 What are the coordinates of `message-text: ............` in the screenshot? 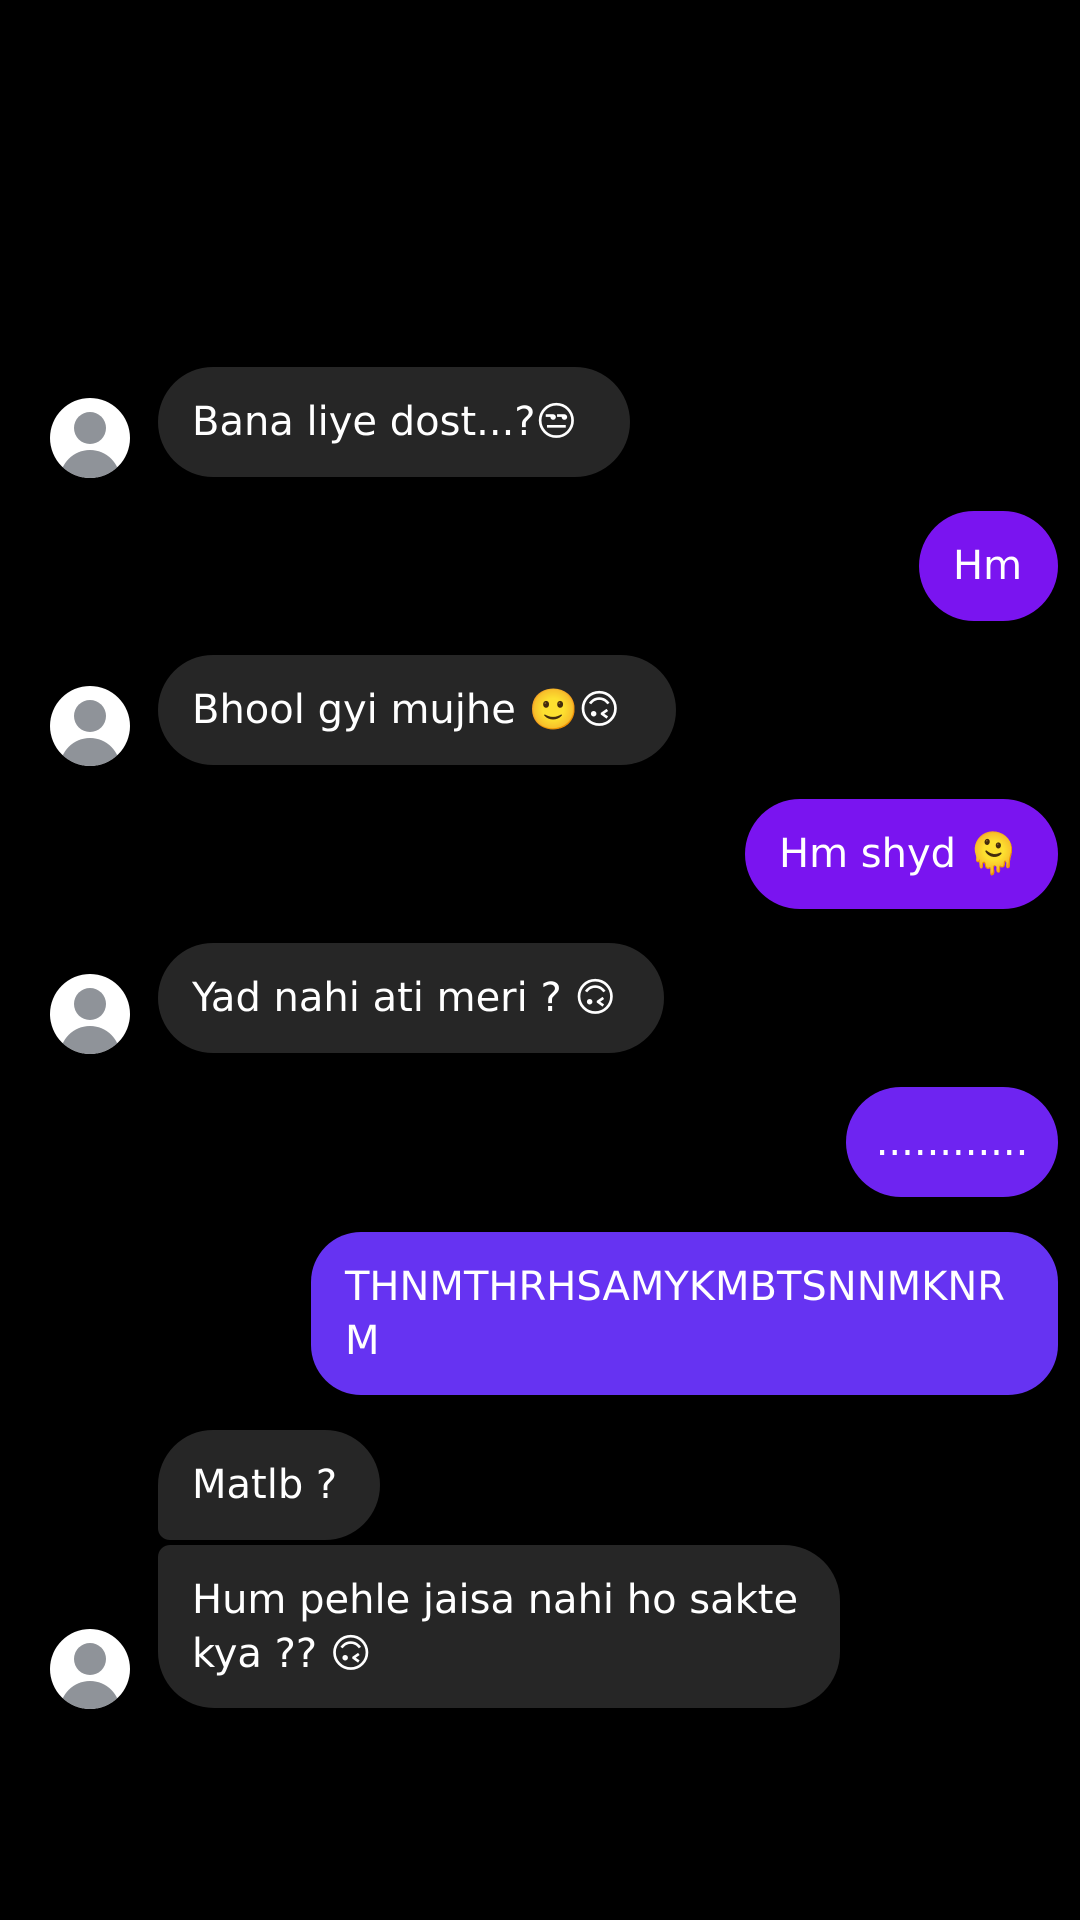 It's located at (952, 1142).